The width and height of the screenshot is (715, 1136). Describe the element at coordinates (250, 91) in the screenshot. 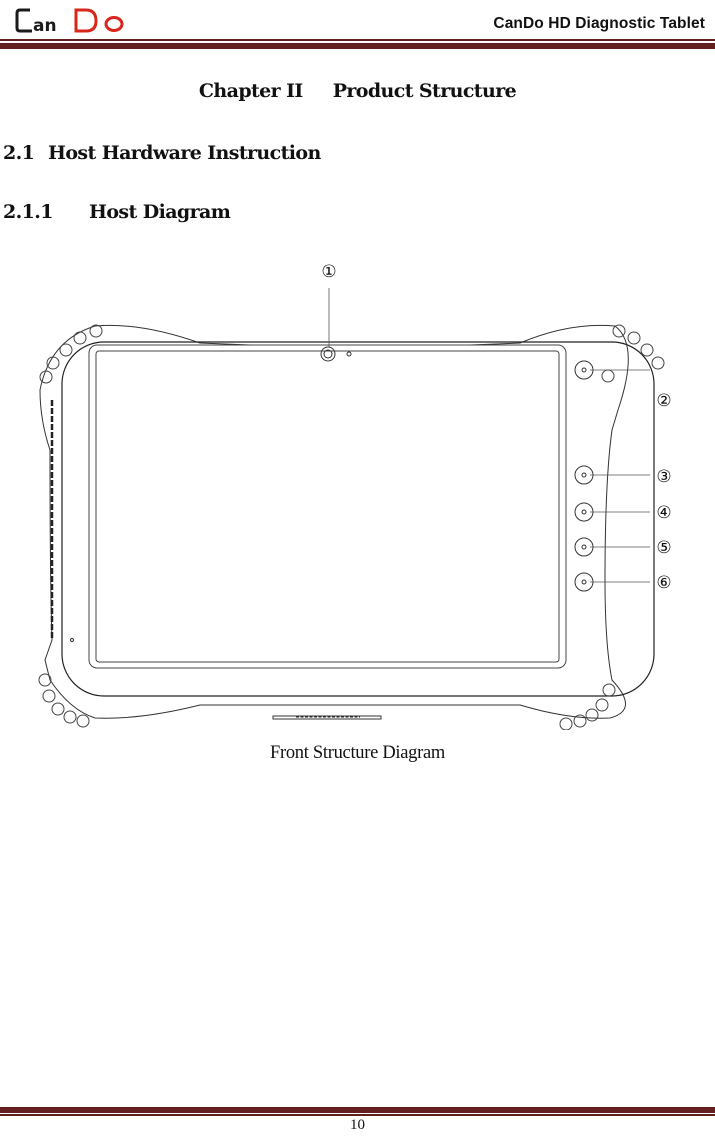

I see `chapter-label: Chapter II` at that location.